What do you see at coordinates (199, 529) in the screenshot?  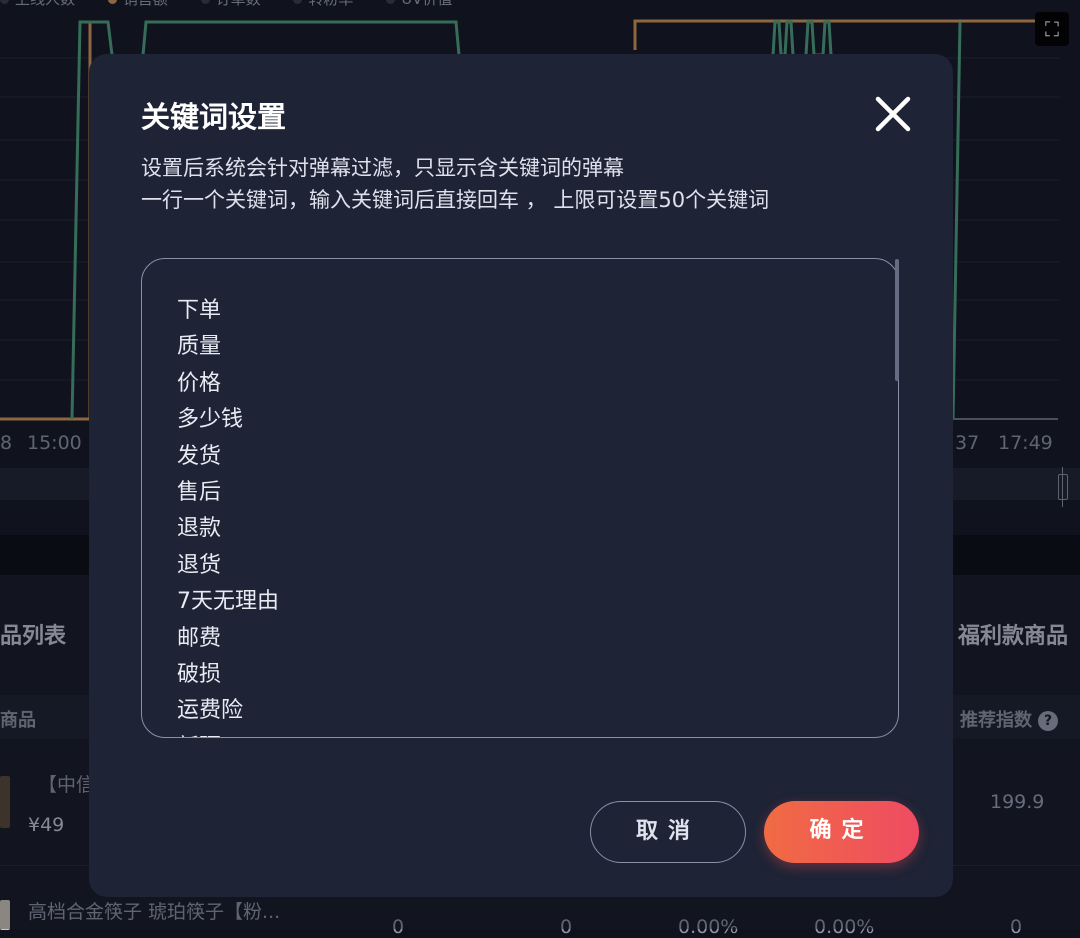 I see `keyword-line: 退款` at bounding box center [199, 529].